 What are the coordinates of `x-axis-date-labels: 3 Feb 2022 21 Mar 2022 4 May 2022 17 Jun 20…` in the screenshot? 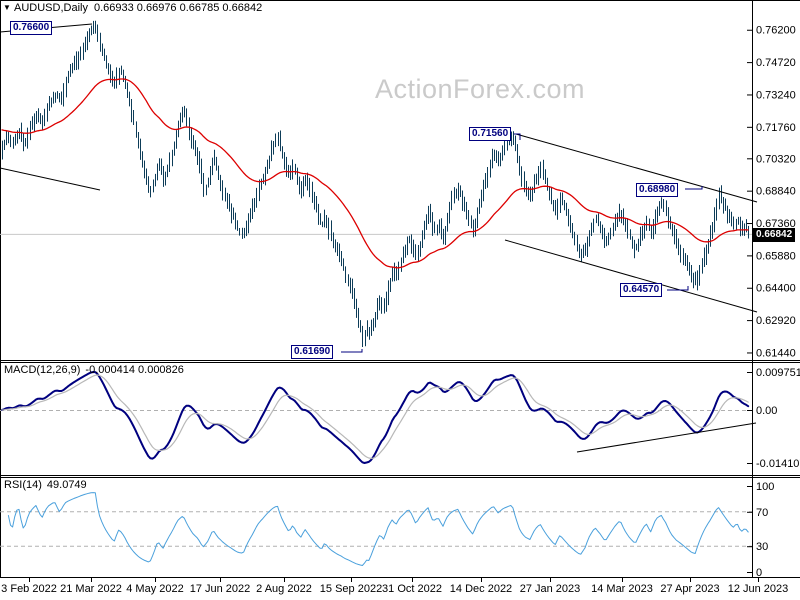 It's located at (394, 586).